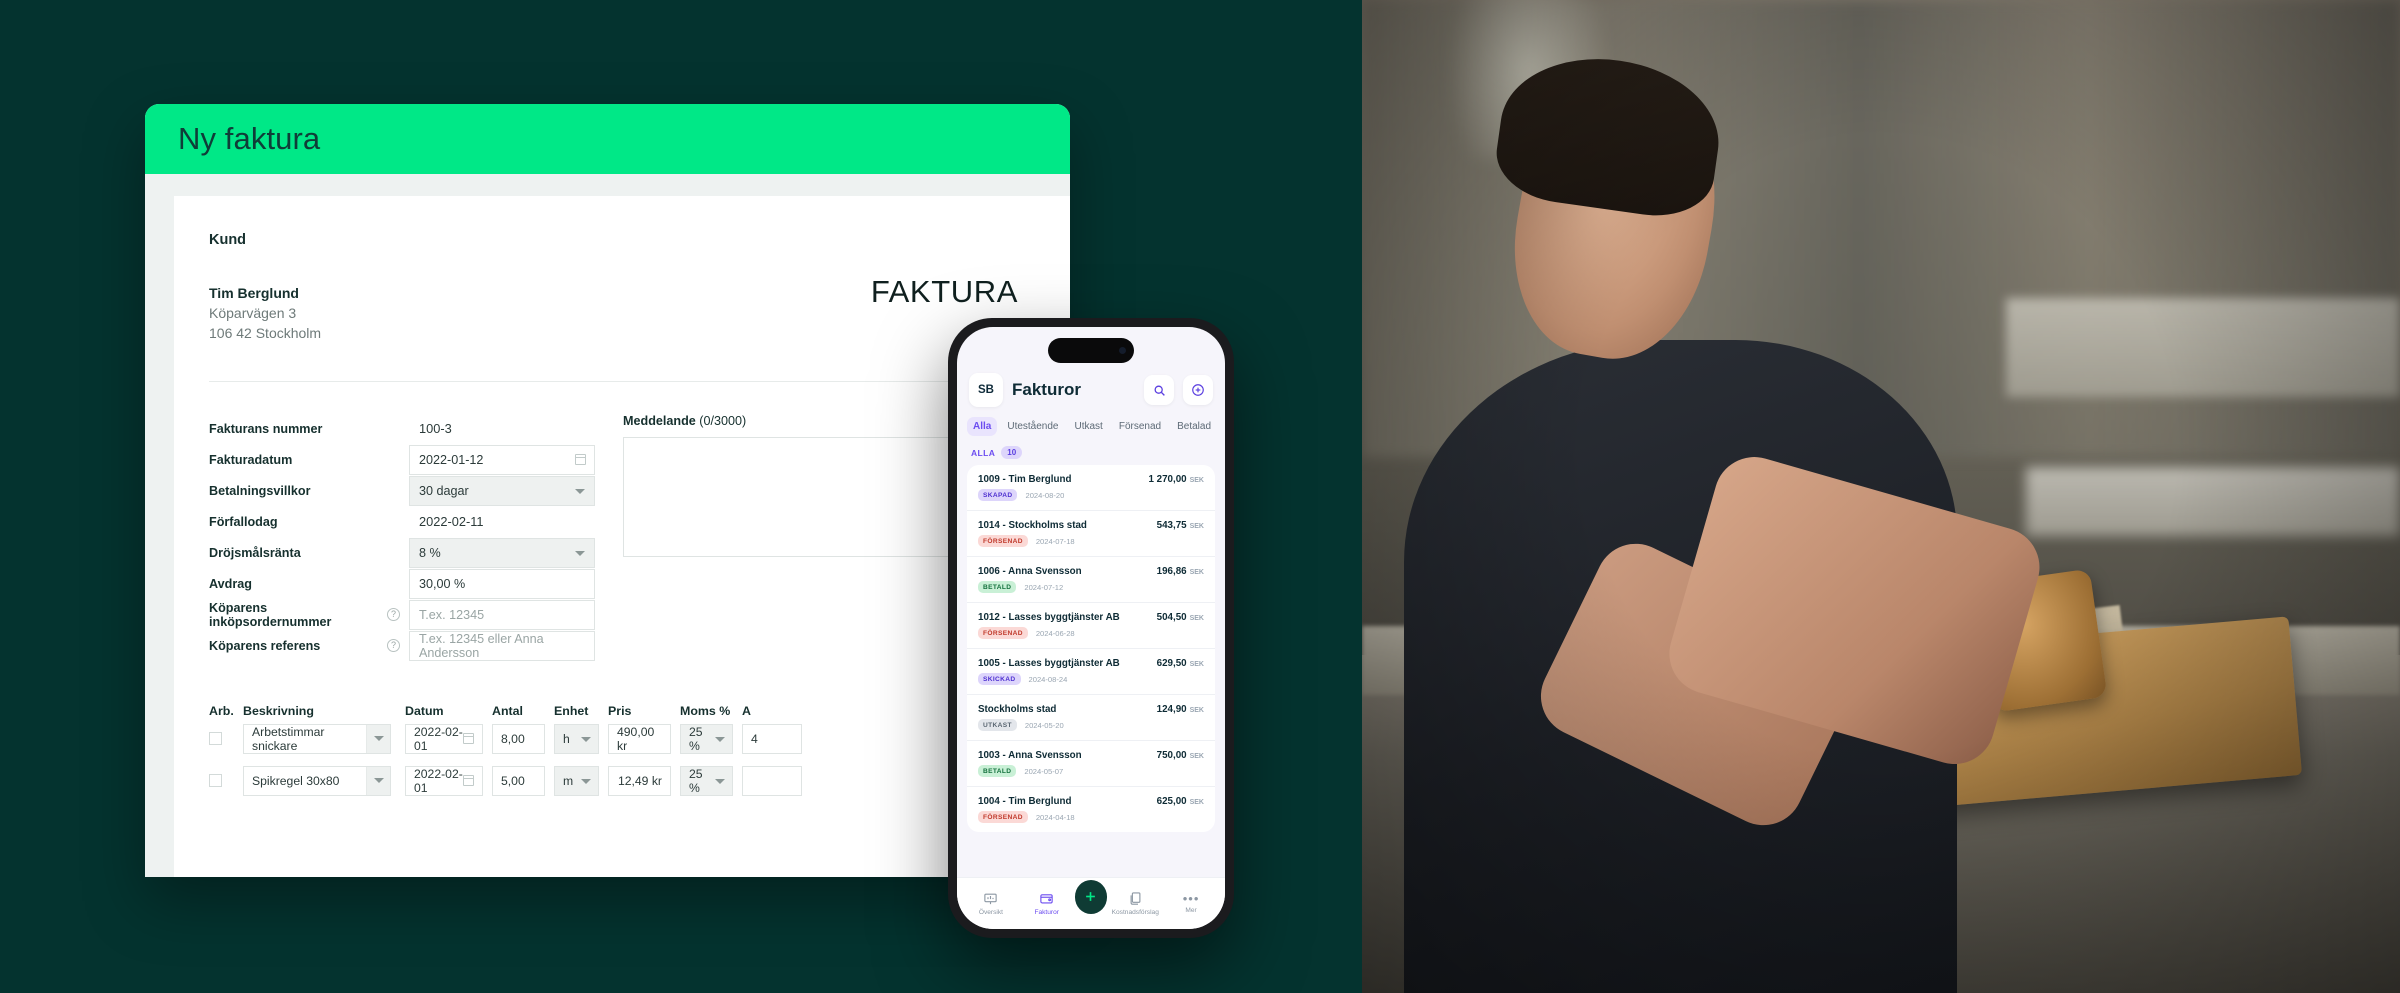 This screenshot has width=2400, height=993. What do you see at coordinates (991, 899) in the screenshot?
I see `chart-board-icon` at bounding box center [991, 899].